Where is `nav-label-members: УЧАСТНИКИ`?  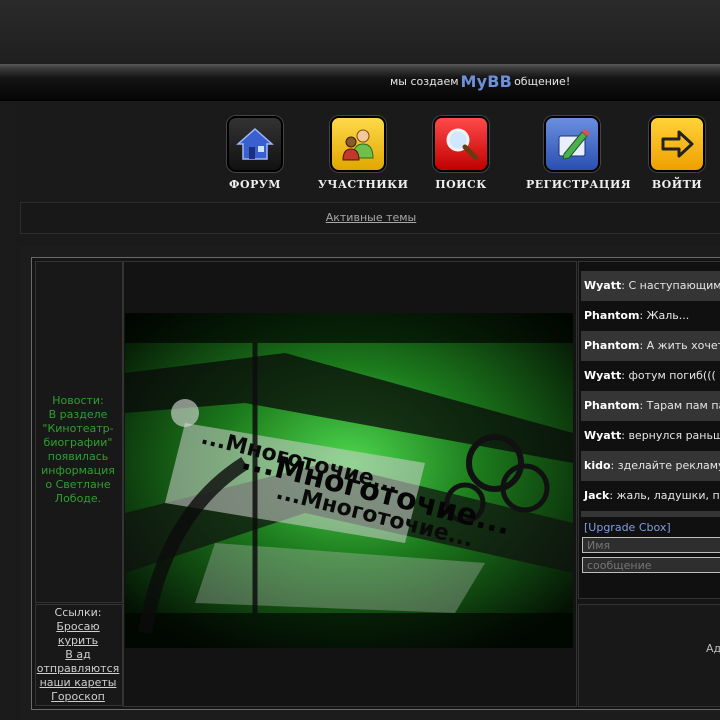 nav-label-members: УЧАСТНИКИ is located at coordinates (363, 184).